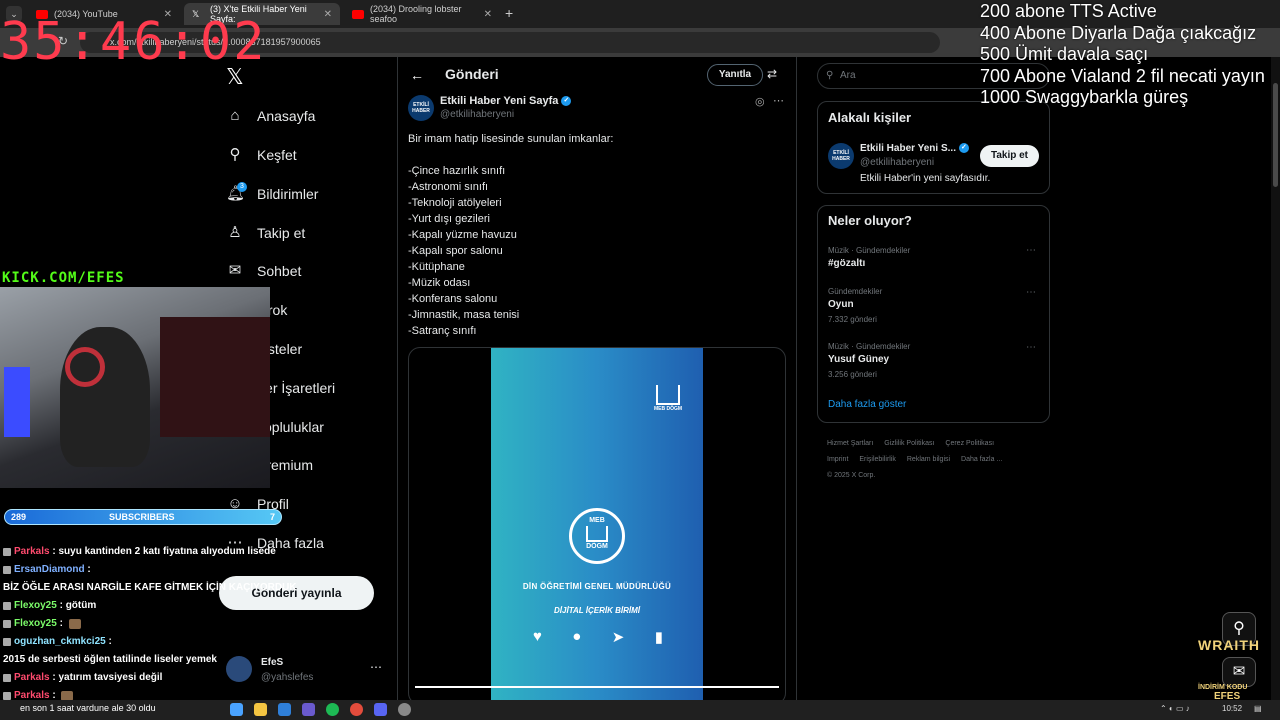  What do you see at coordinates (422, 14) in the screenshot?
I see `tab-youtube-lobster: (2034) Drooling lobster seafoo ✕` at bounding box center [422, 14].